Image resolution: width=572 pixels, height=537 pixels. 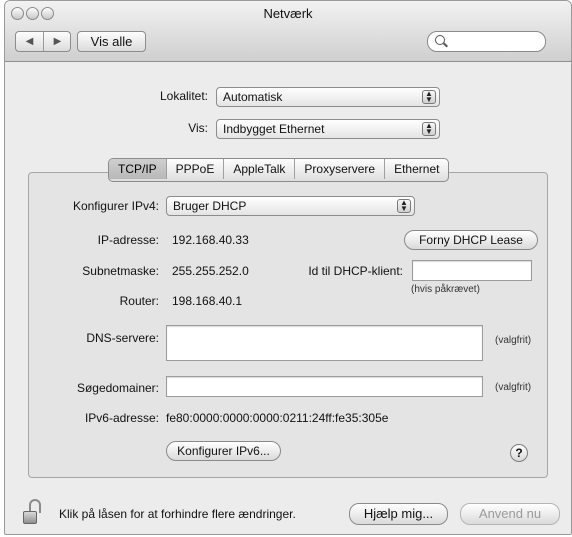 I want to click on window-title: Netværk, so click(x=288, y=13).